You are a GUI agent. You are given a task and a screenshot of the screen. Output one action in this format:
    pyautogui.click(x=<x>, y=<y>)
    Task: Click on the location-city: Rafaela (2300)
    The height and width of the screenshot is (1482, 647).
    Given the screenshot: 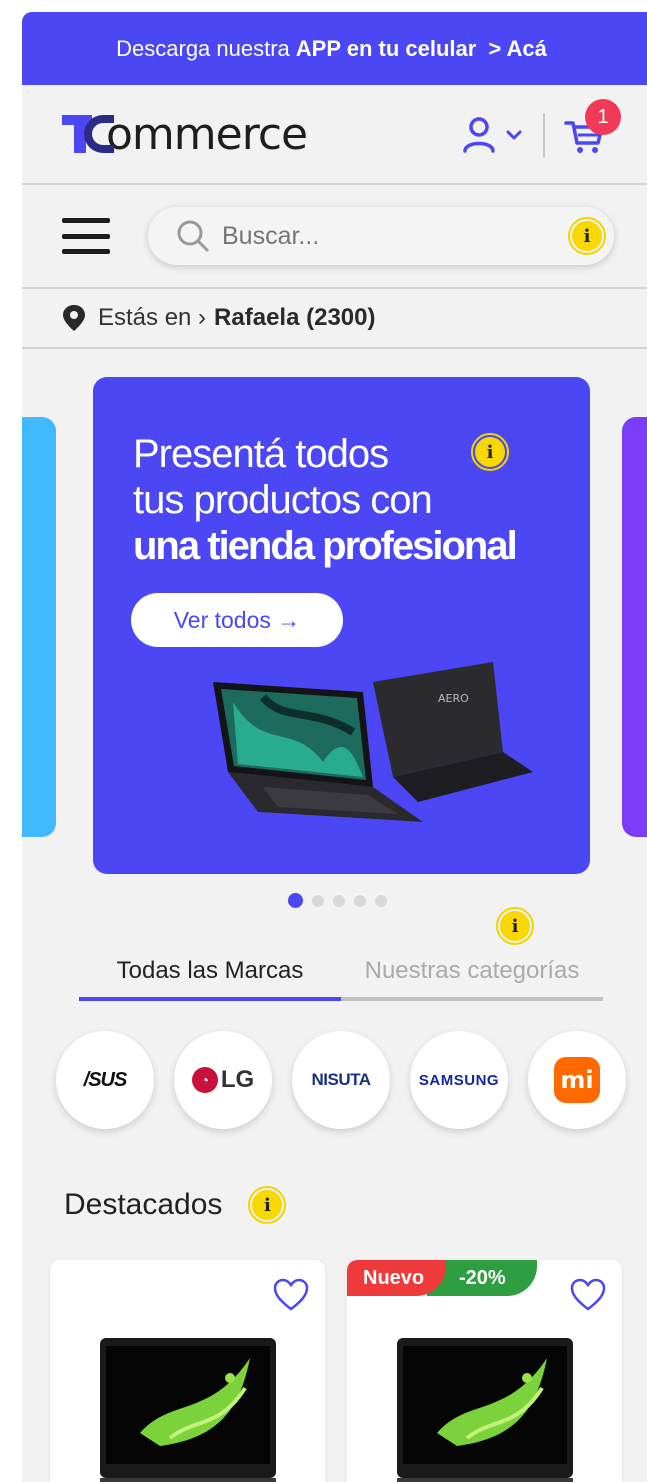 What is the action you would take?
    pyautogui.click(x=295, y=317)
    